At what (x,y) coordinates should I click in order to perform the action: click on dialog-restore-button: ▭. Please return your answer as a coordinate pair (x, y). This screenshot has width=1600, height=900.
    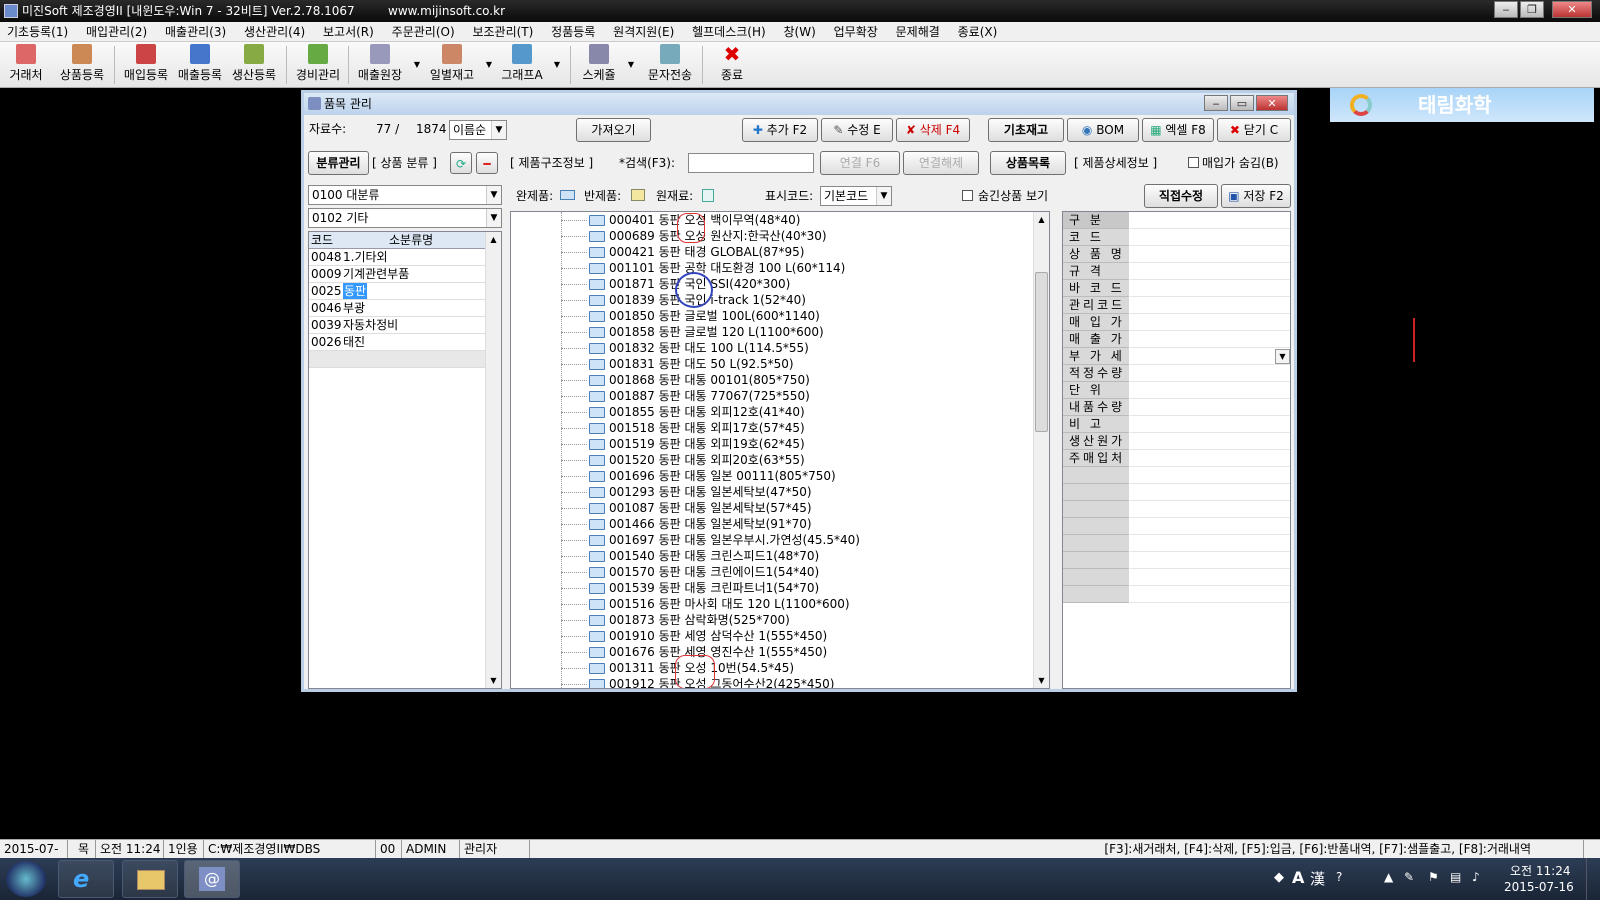
    Looking at the image, I should click on (1242, 103).